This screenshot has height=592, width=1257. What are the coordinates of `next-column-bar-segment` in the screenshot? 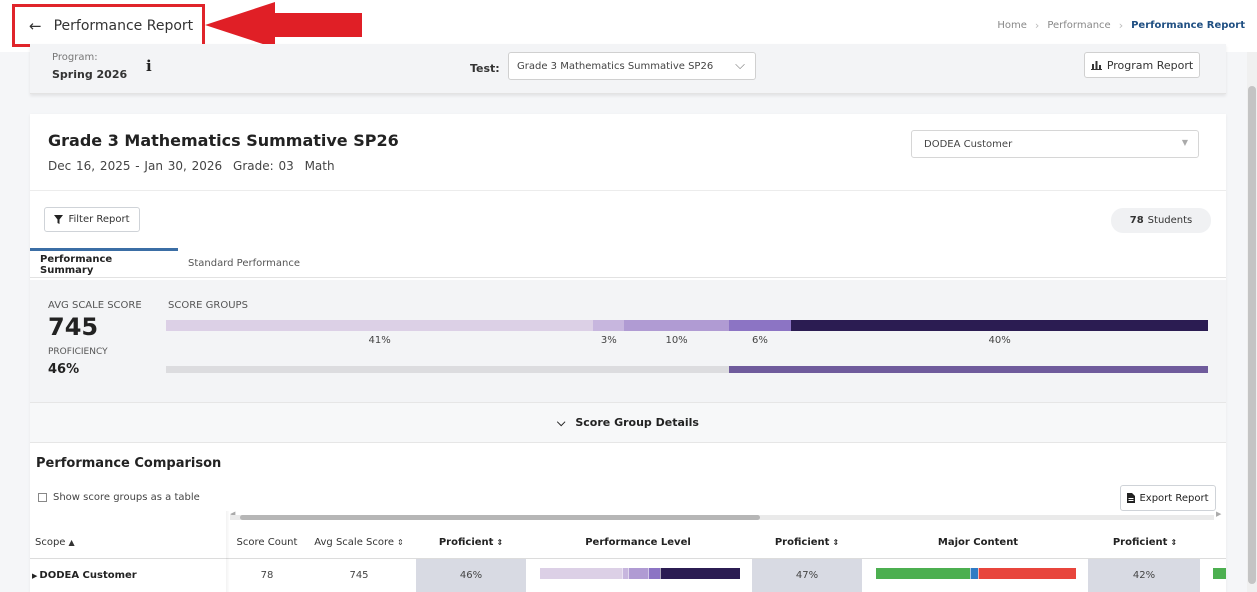 It's located at (1219, 573).